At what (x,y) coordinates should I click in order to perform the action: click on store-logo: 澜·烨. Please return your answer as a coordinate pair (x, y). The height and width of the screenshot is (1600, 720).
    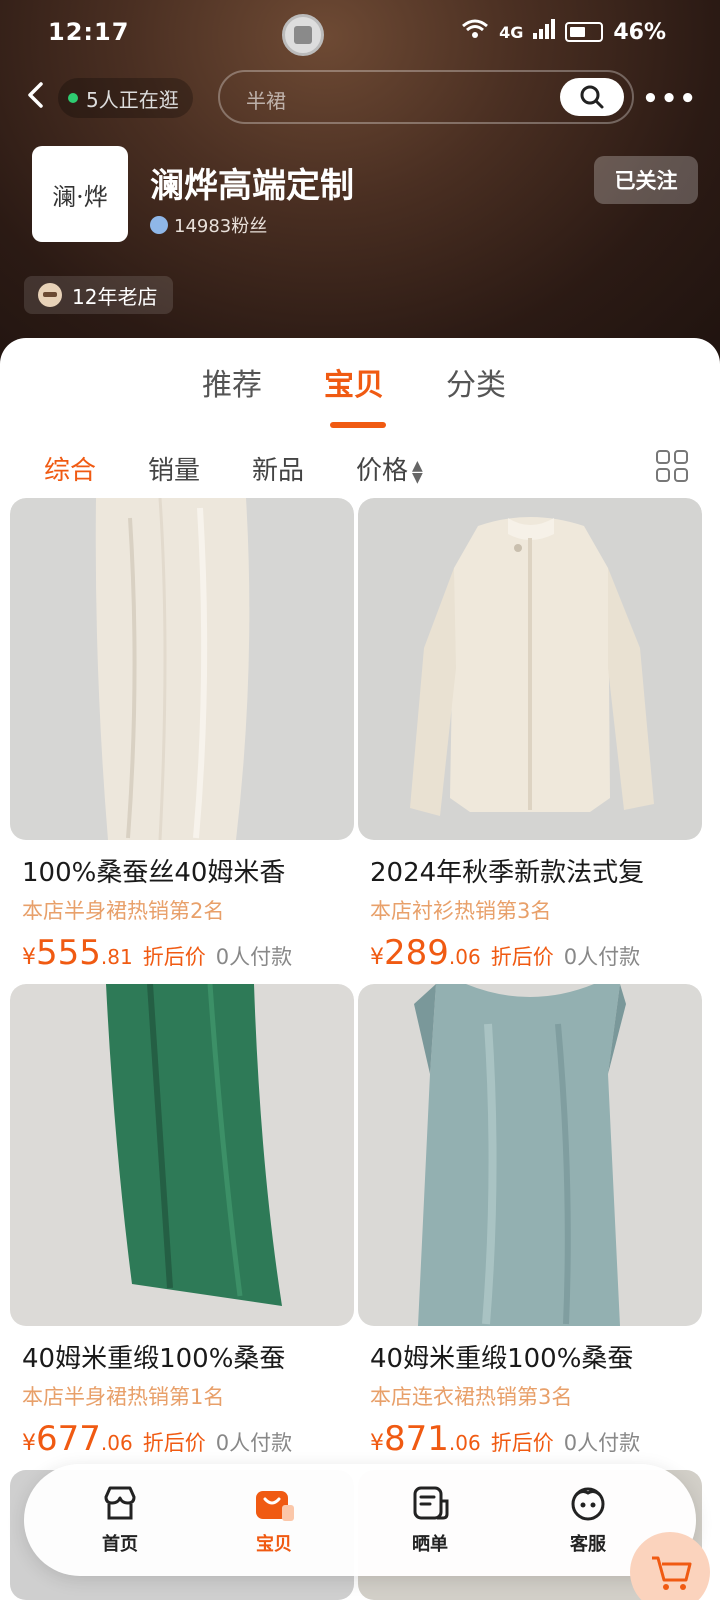
    Looking at the image, I should click on (80, 194).